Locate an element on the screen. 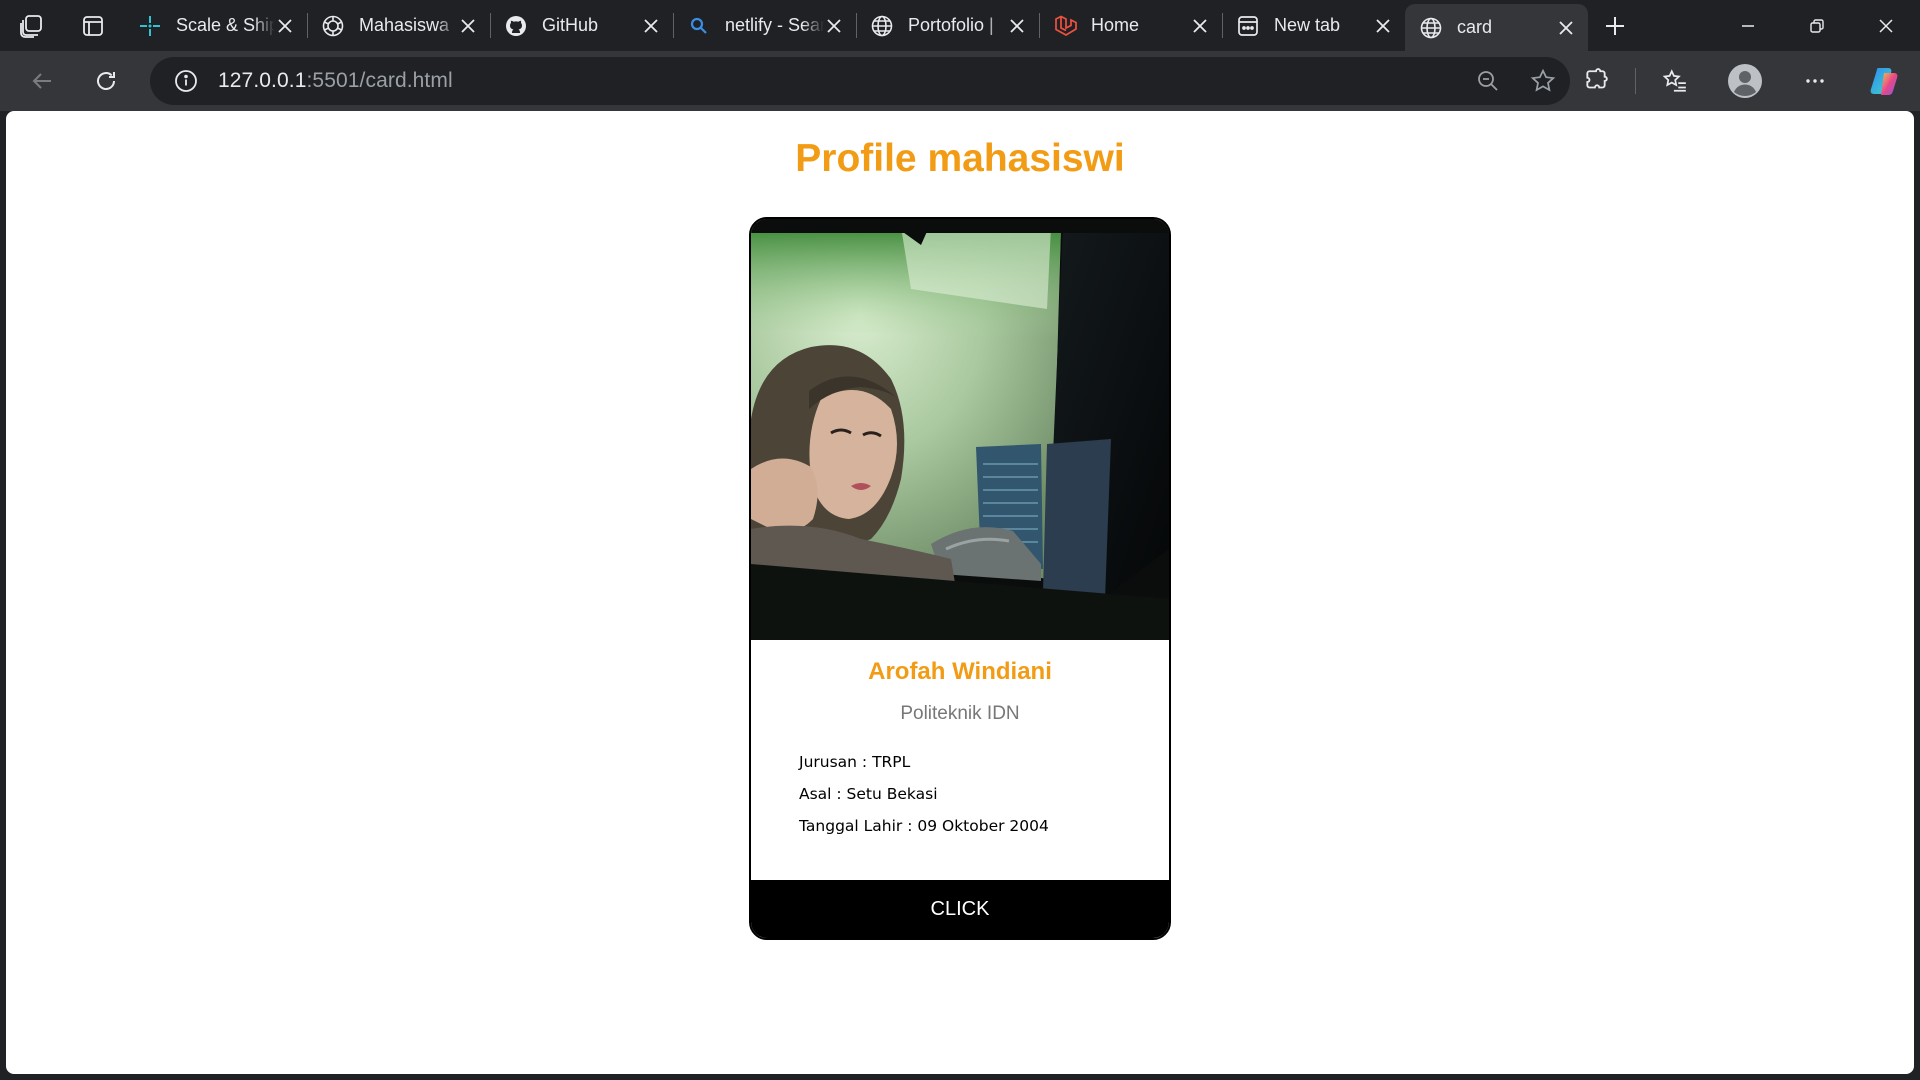  more-dots-icon is located at coordinates (1815, 81).